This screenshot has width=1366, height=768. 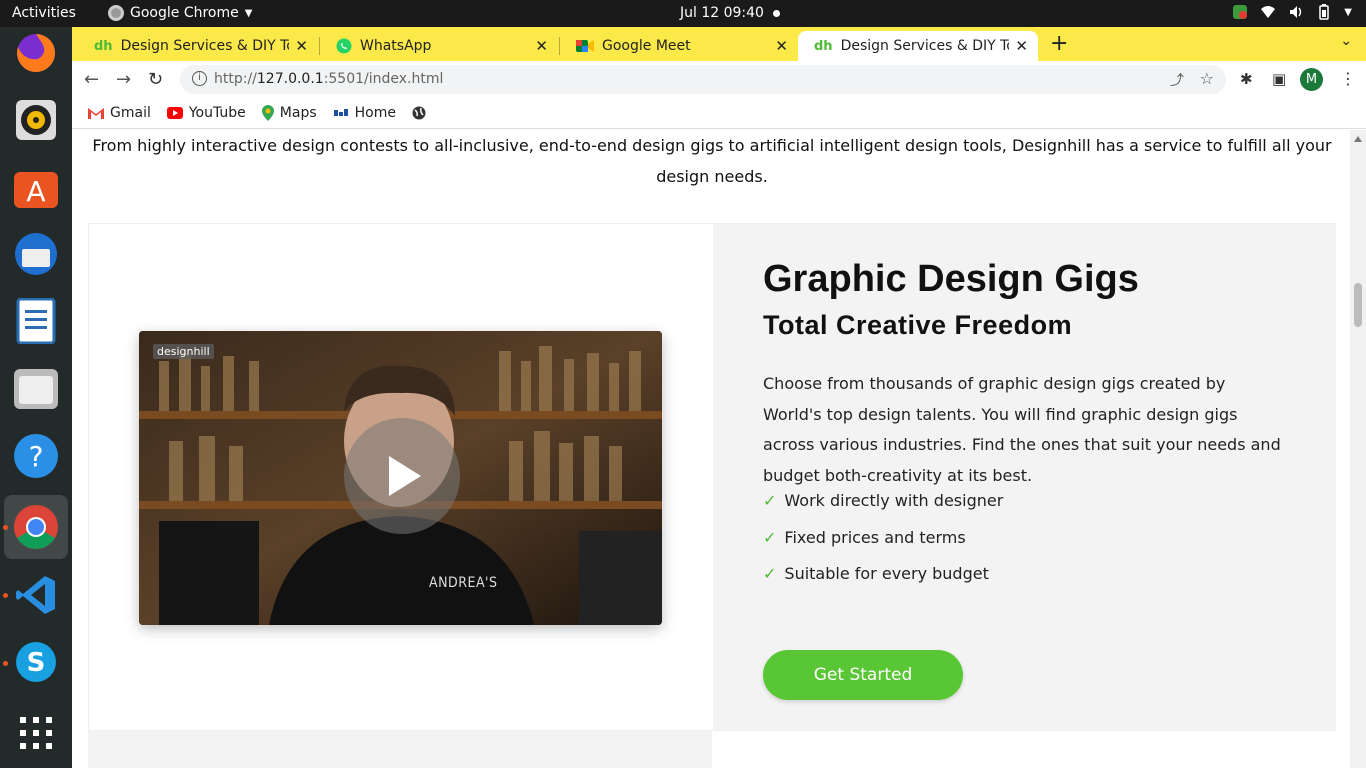 I want to click on youtube-icon, so click(x=174, y=113).